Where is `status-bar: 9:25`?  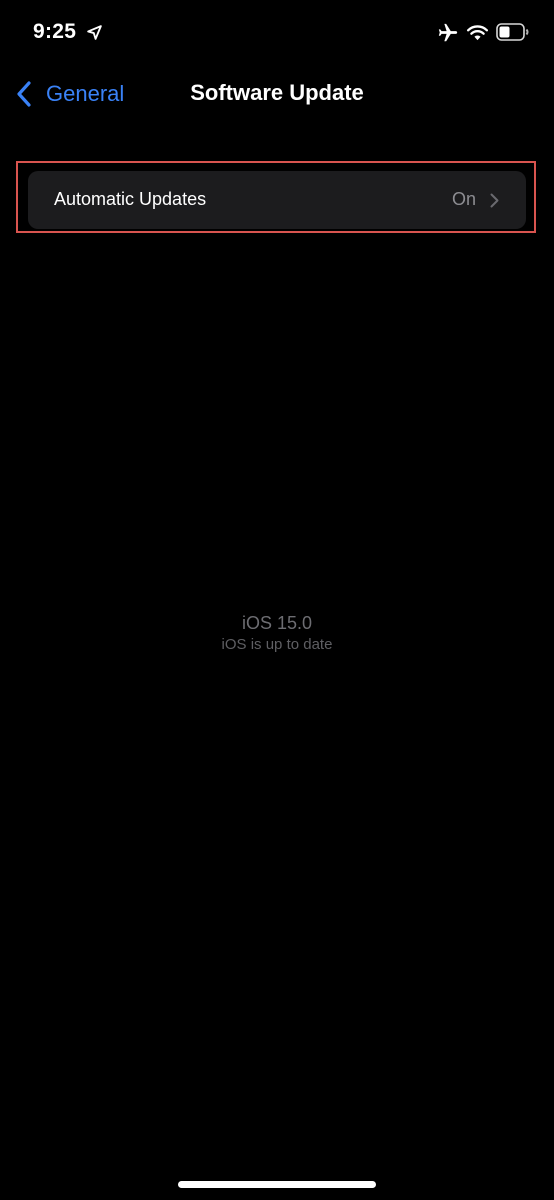 status-bar: 9:25 is located at coordinates (277, 33).